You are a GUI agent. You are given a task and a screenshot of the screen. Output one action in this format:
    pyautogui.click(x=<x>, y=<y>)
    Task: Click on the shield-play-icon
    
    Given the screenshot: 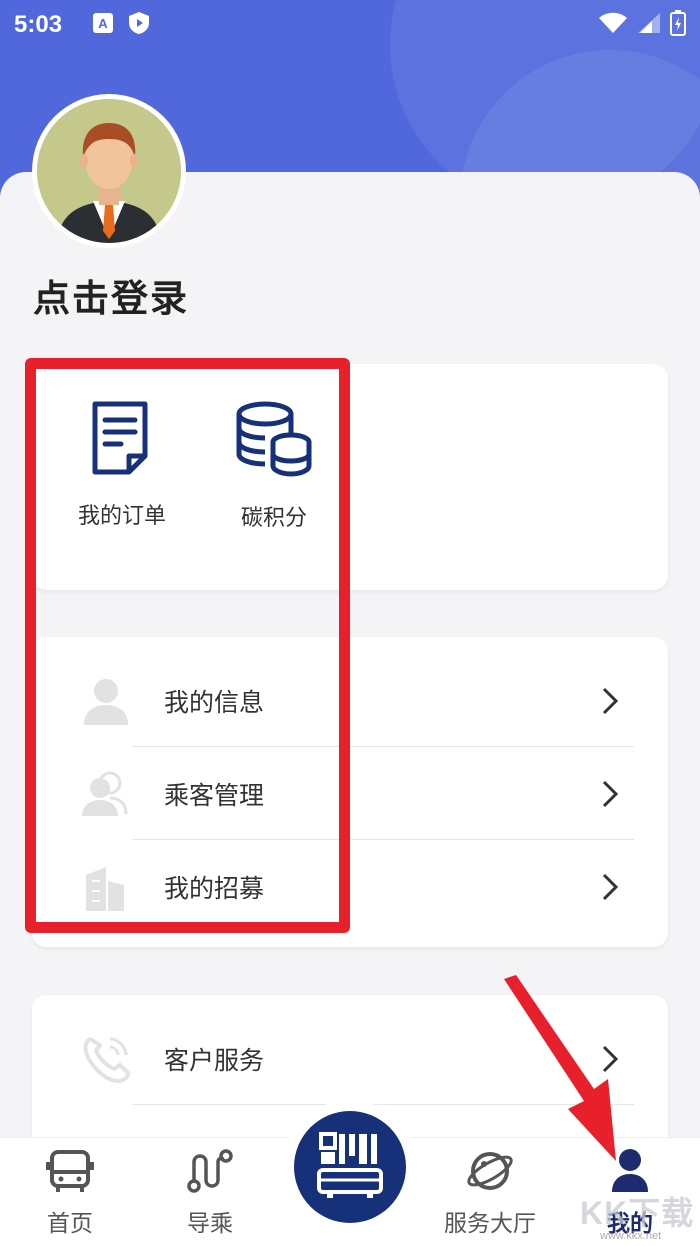 What is the action you would take?
    pyautogui.click(x=139, y=25)
    